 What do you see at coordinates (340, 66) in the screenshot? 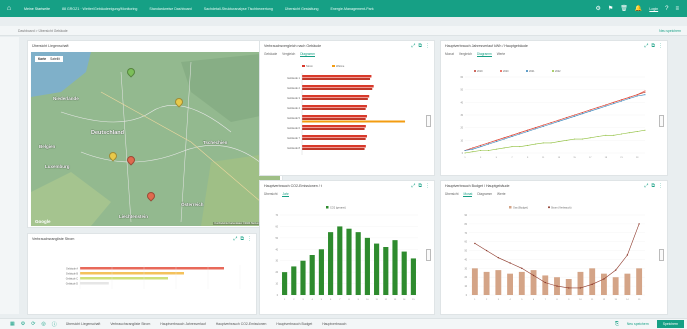
I see `legend-label: Wärme` at bounding box center [340, 66].